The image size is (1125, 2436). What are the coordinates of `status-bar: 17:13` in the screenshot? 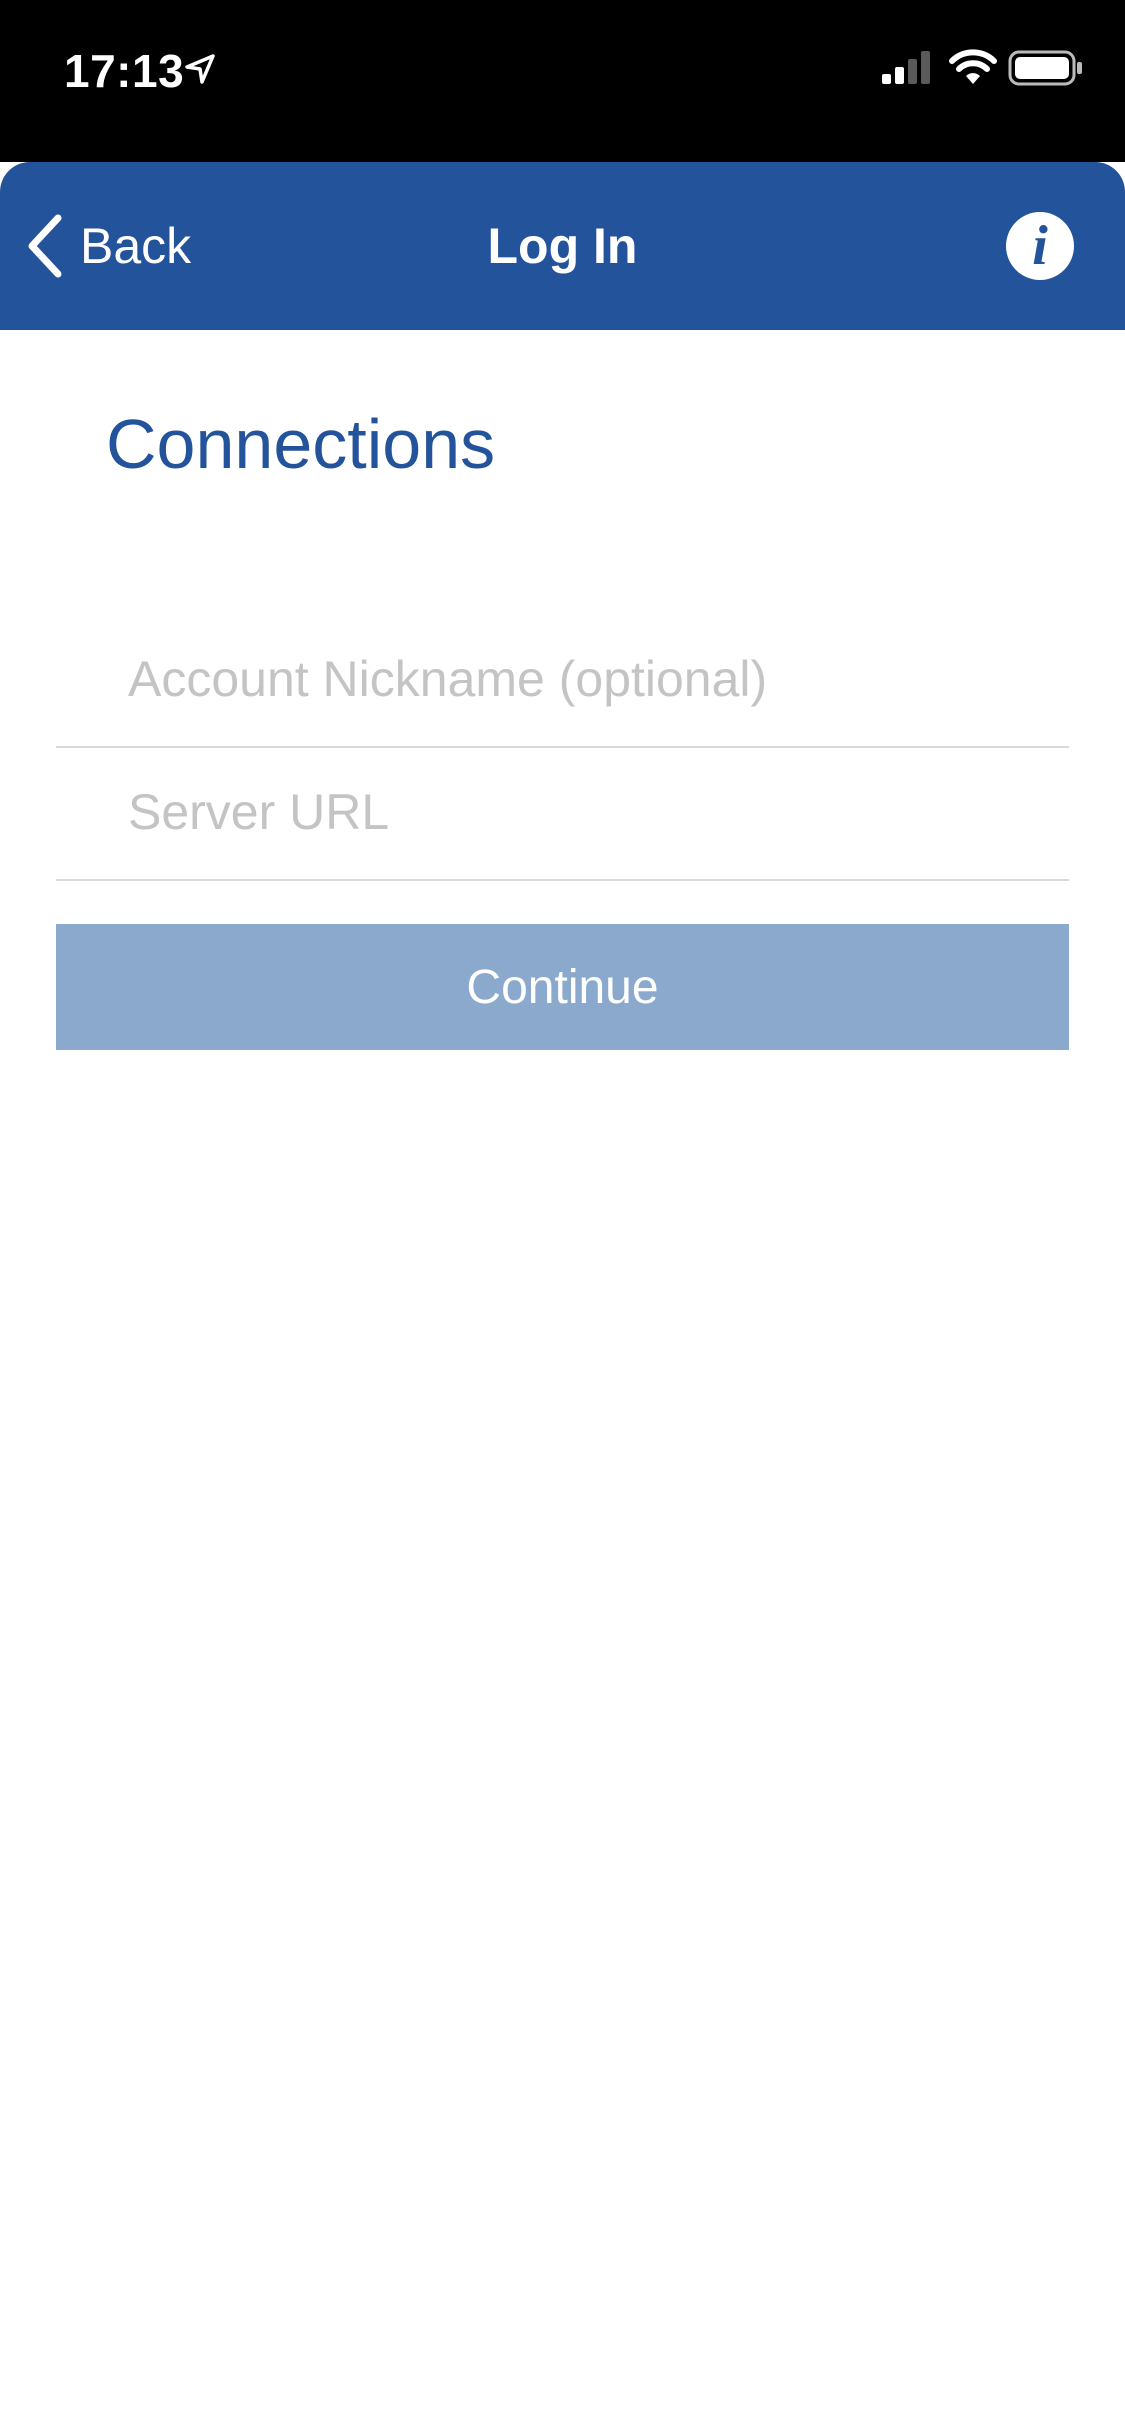 It's located at (562, 81).